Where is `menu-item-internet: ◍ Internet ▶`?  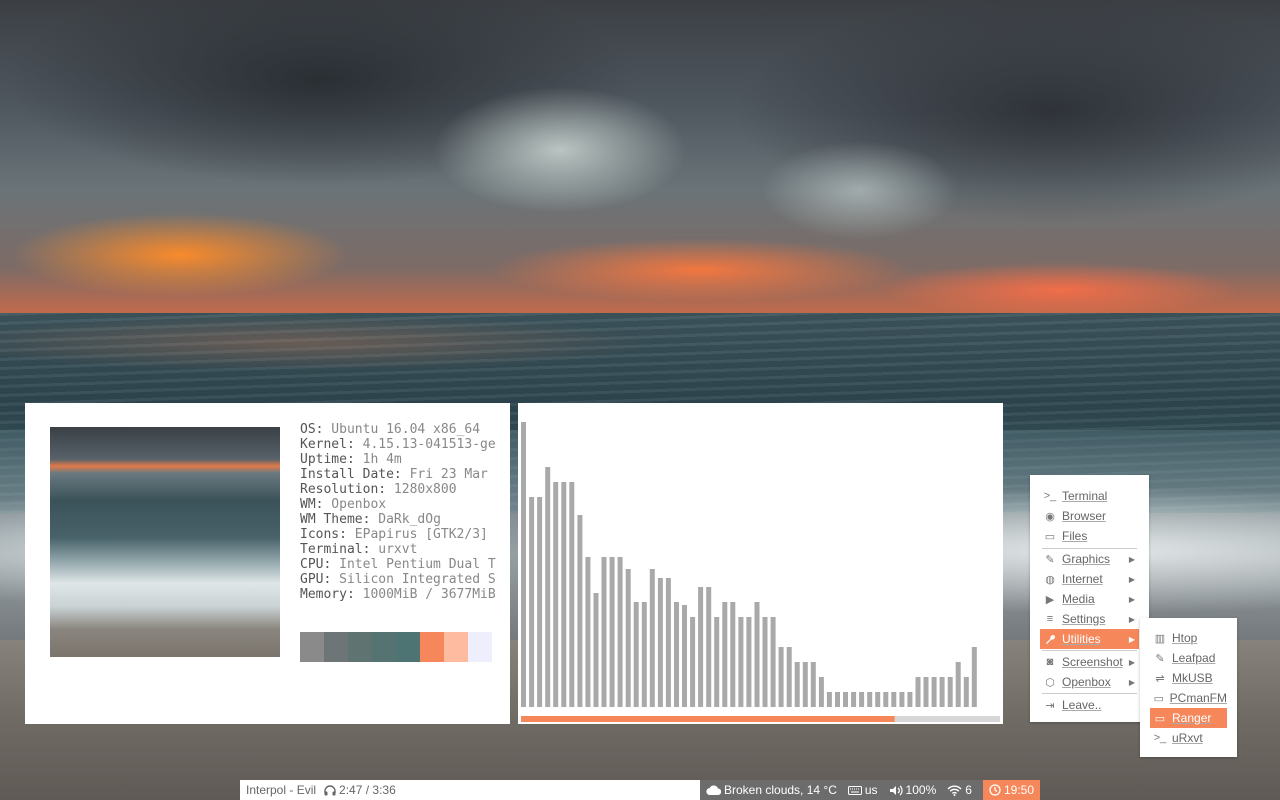
menu-item-internet: ◍ Internet ▶ is located at coordinates (1089, 579).